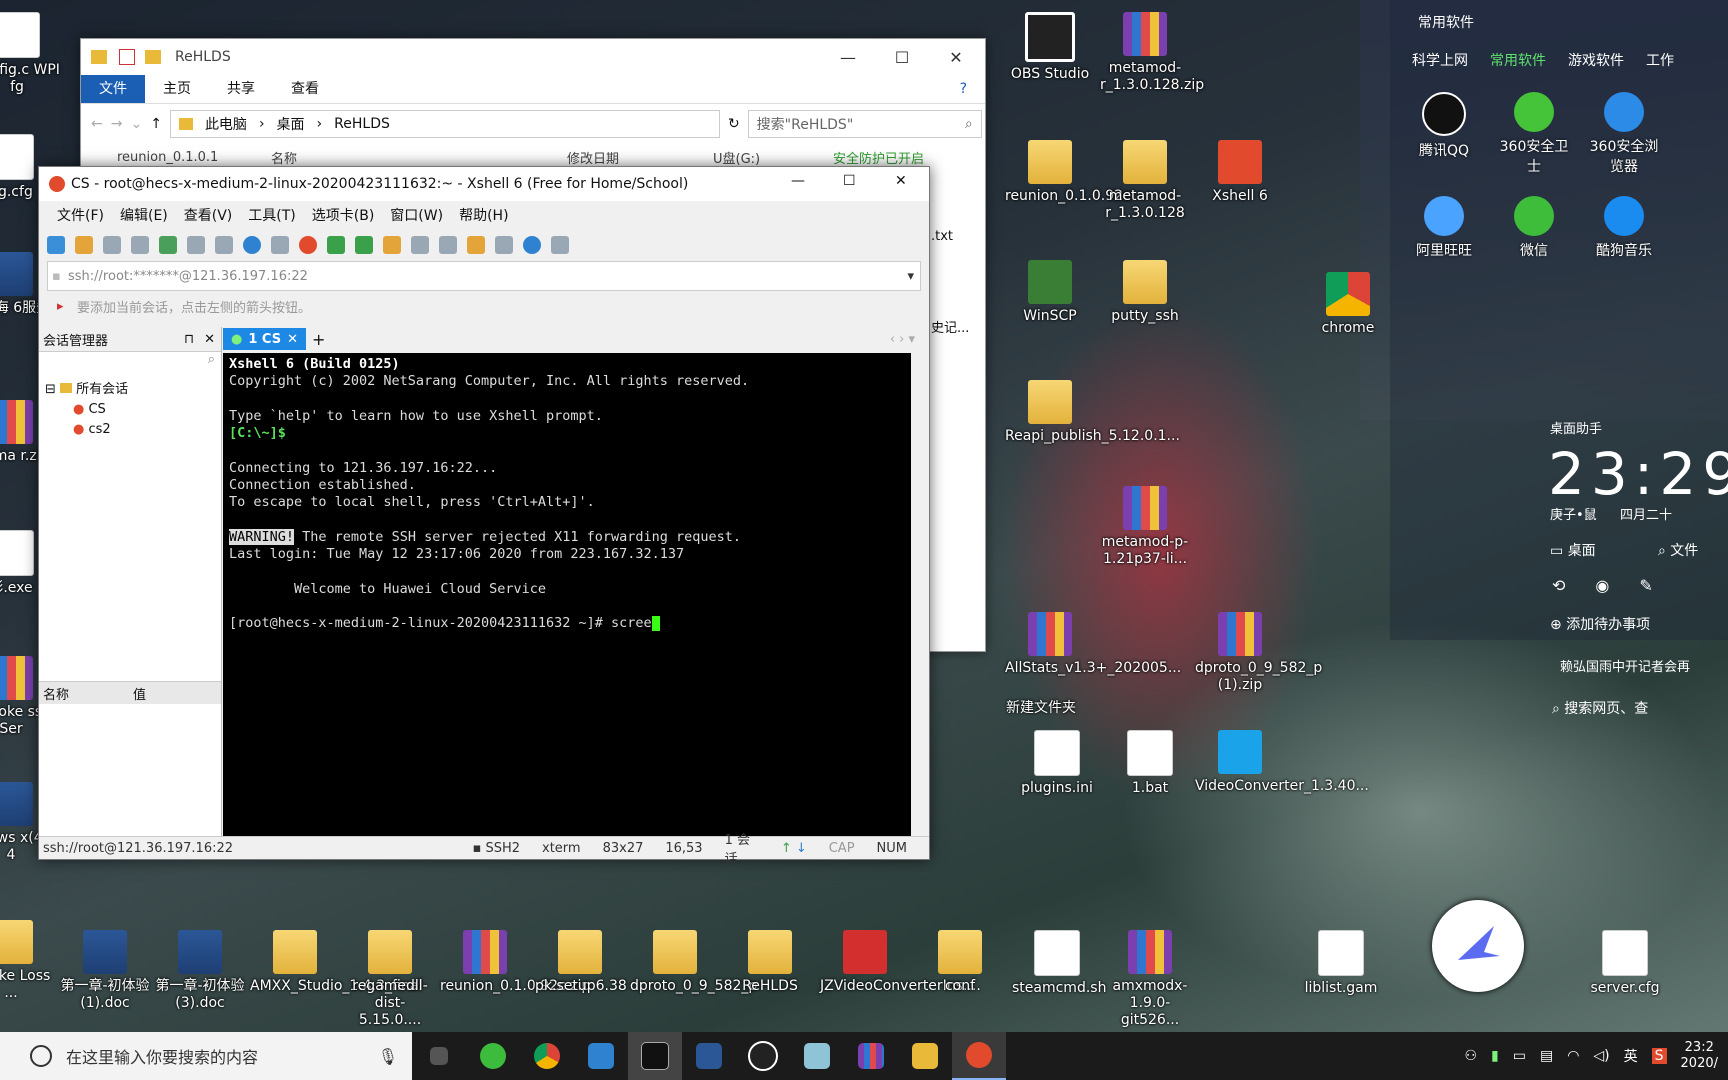 This screenshot has width=1728, height=1080. Describe the element at coordinates (902, 339) in the screenshot. I see `tab-scroll-icon: ‹ › ▾` at that location.